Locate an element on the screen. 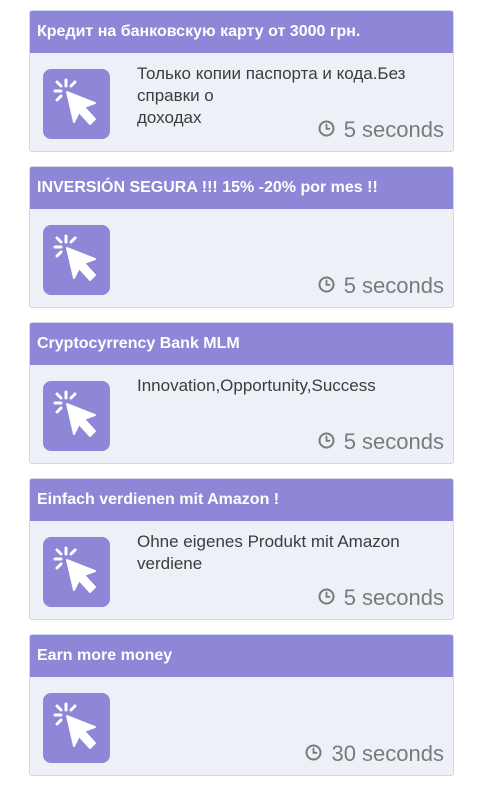  offer-title: Earn more money is located at coordinates (241, 656).